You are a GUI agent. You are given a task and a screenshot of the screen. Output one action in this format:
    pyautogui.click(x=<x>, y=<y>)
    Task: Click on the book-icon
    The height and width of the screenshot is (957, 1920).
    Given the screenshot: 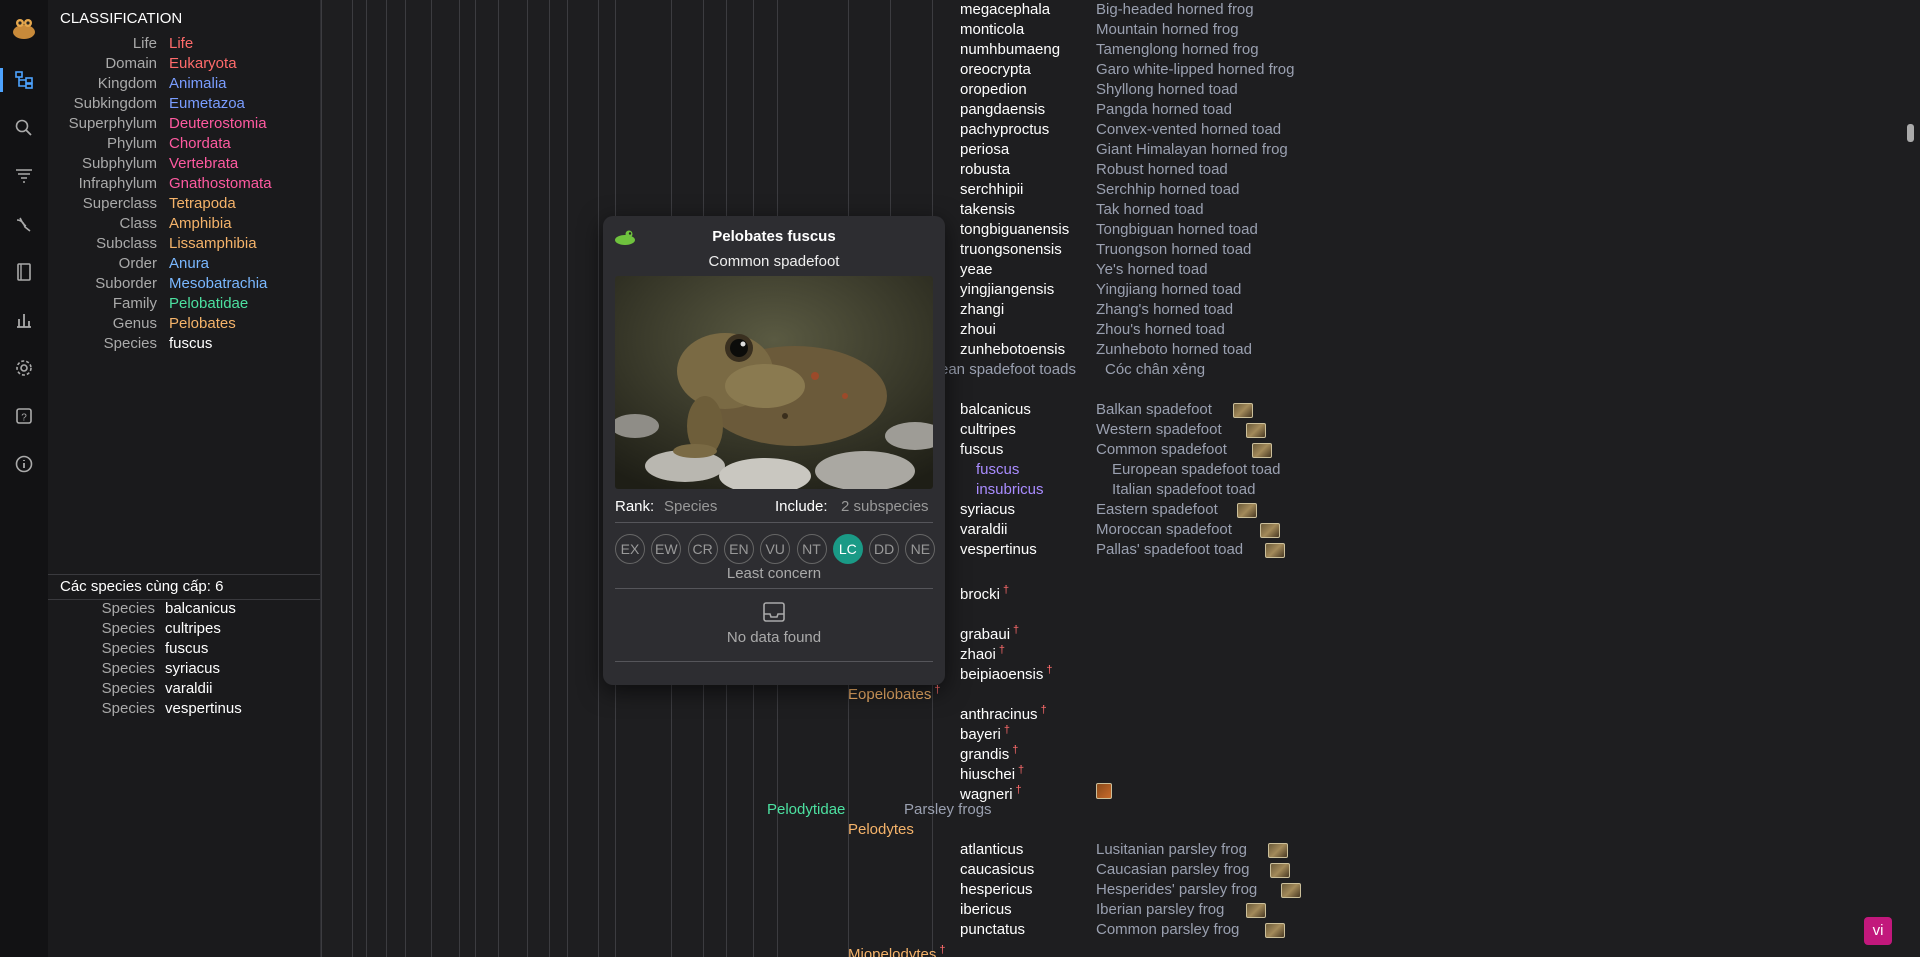 What is the action you would take?
    pyautogui.click(x=24, y=272)
    